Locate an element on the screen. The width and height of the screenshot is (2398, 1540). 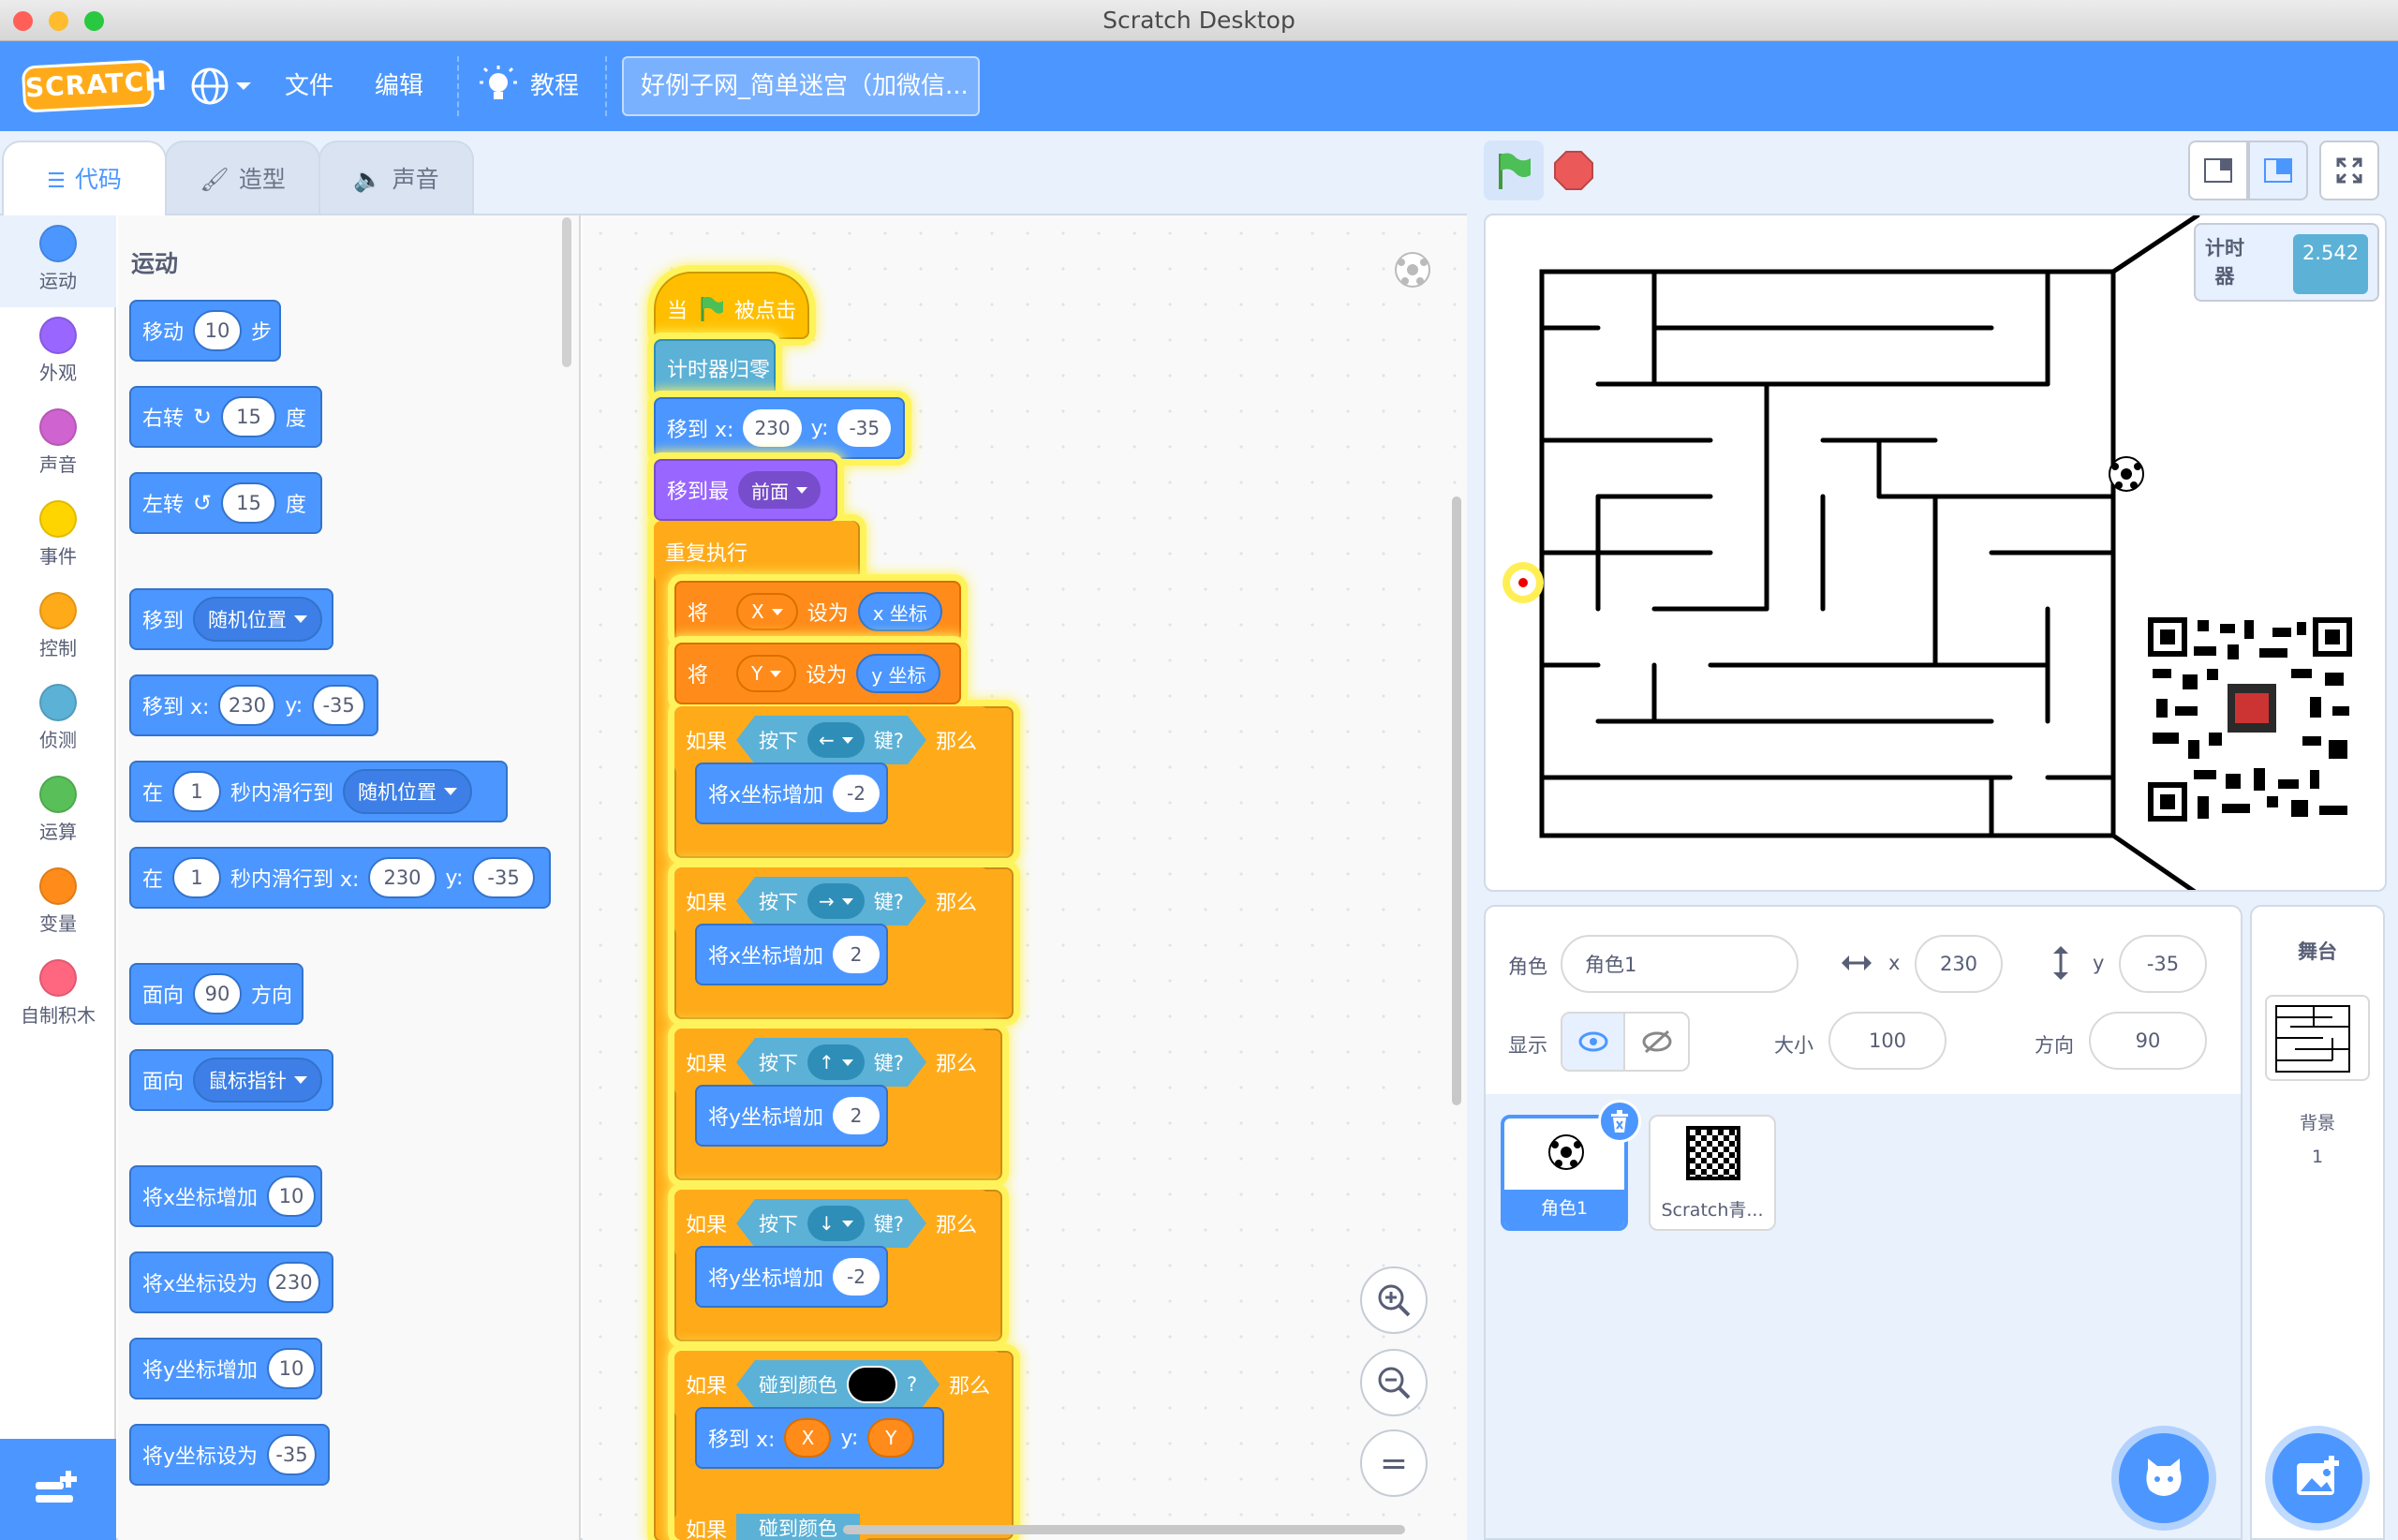
category-sensing: 侦测 is located at coordinates (58, 720).